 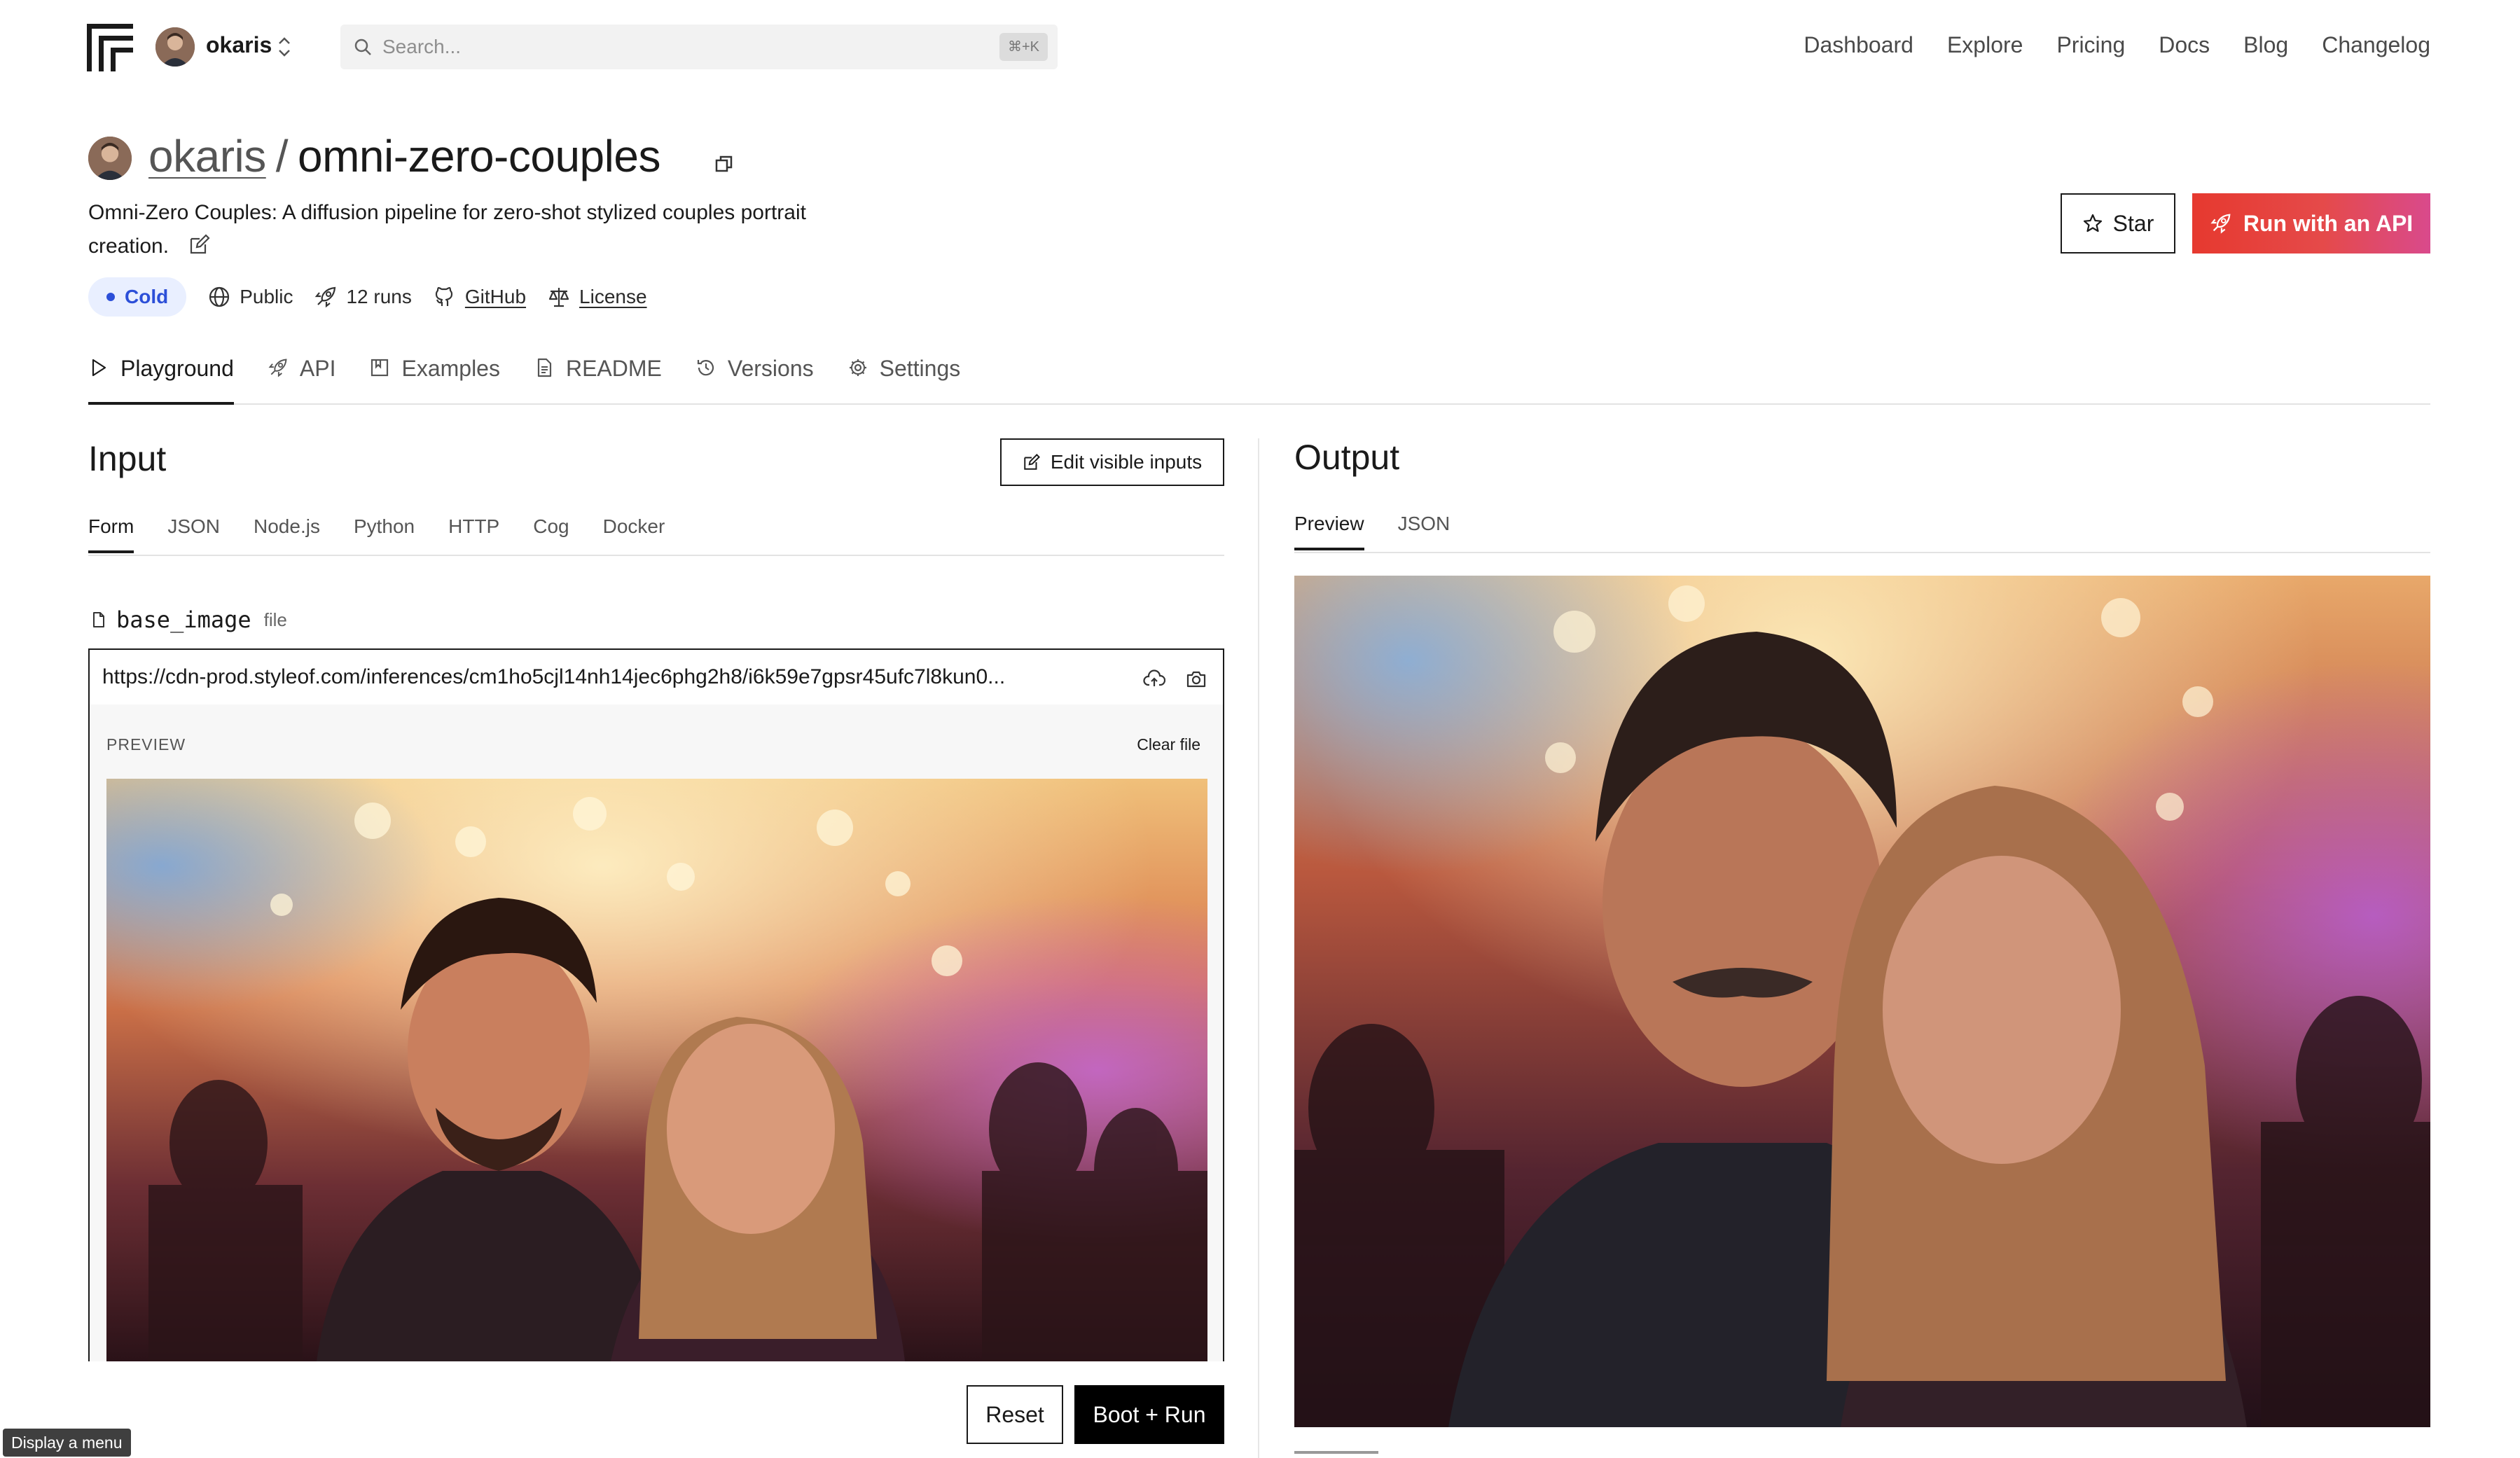 I want to click on file-icon, so click(x=98, y=619).